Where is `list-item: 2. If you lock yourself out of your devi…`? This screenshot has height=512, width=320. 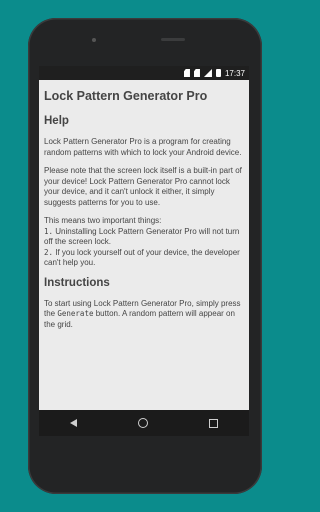 list-item: 2. If you lock yourself out of your devi… is located at coordinates (144, 258).